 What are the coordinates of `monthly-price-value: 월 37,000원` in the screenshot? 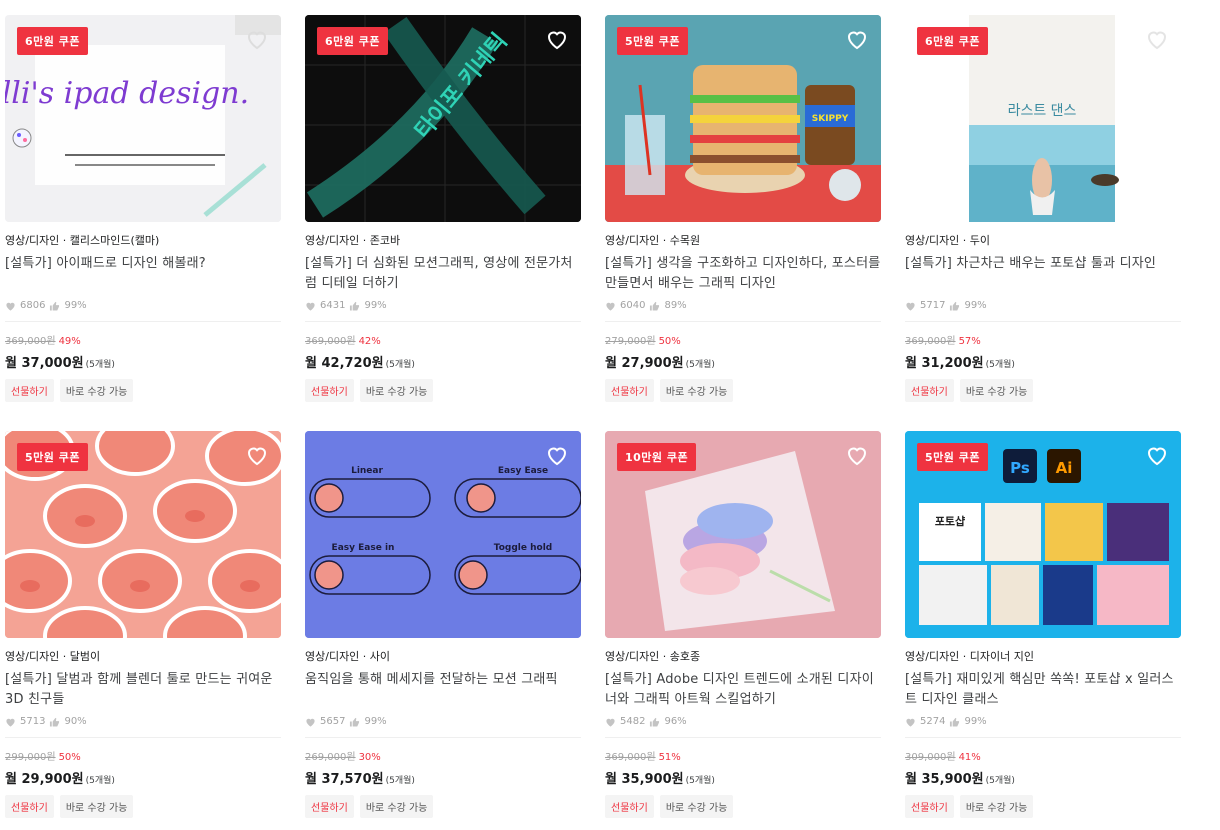 It's located at (44, 363).